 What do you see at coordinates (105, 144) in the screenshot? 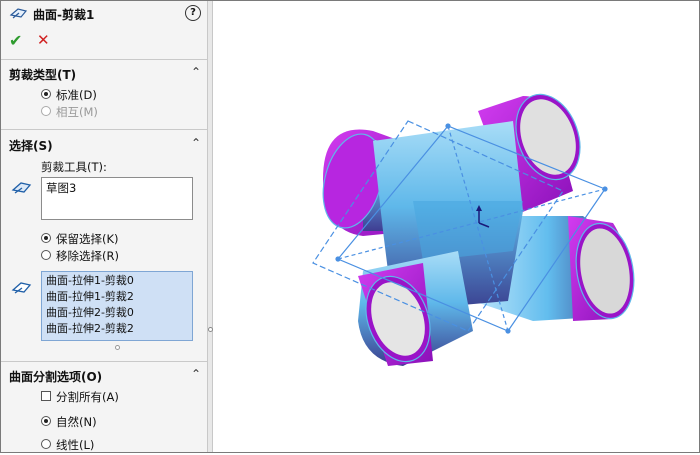
I see `section-selection-header: 选择(S) ⌃` at bounding box center [105, 144].